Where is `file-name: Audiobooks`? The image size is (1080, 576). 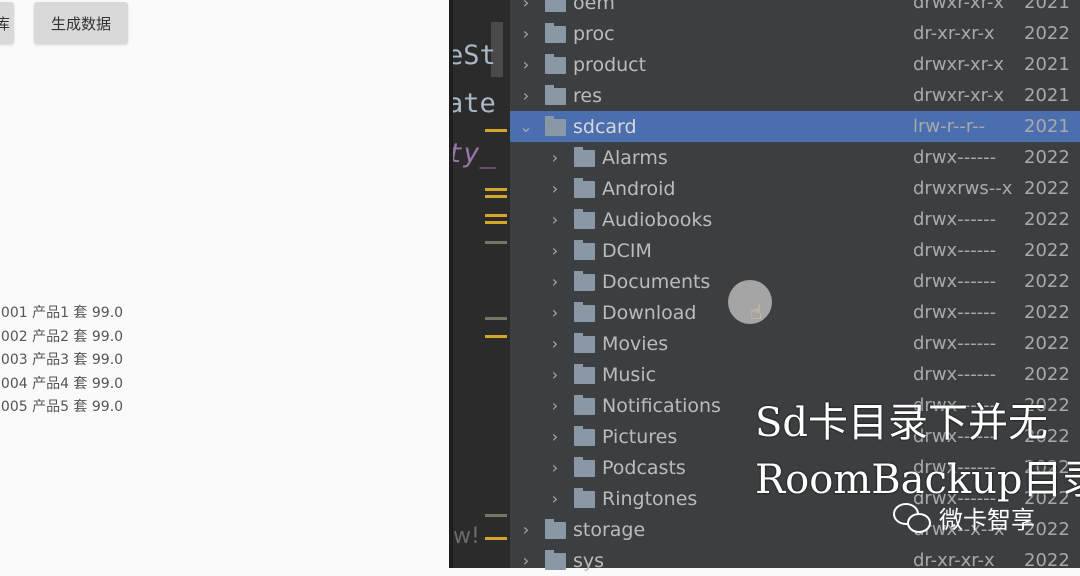 file-name: Audiobooks is located at coordinates (657, 219).